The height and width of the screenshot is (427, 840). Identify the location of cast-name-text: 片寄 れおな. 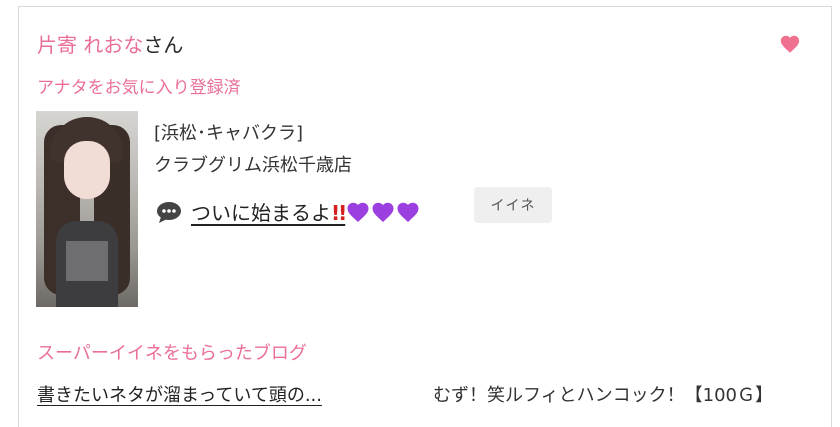
(90, 45).